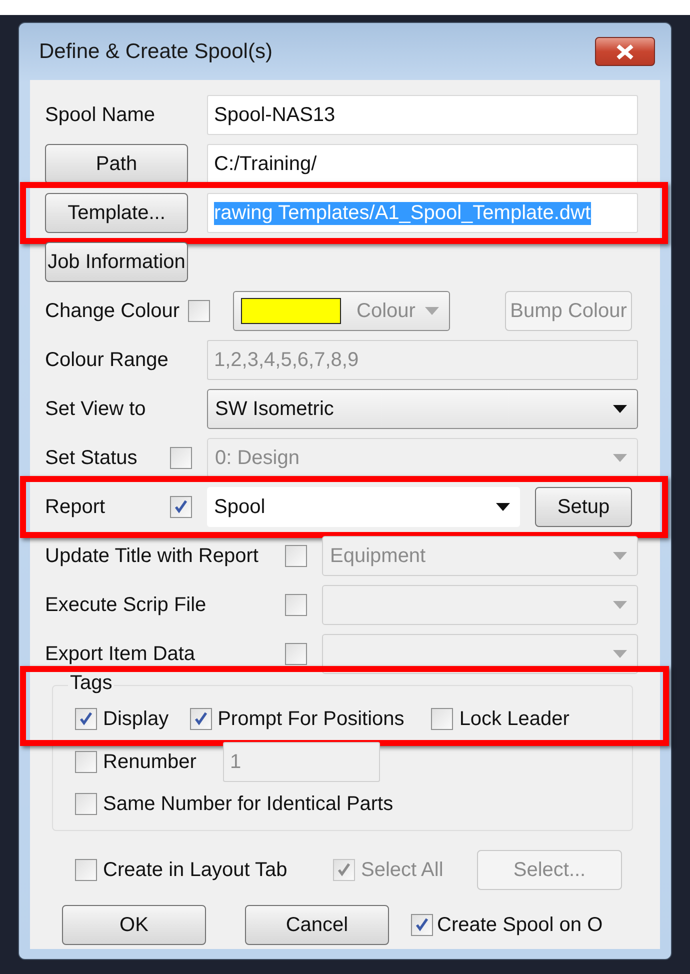 This screenshot has width=690, height=974. I want to click on field-label: Update Title with Report, so click(152, 556).